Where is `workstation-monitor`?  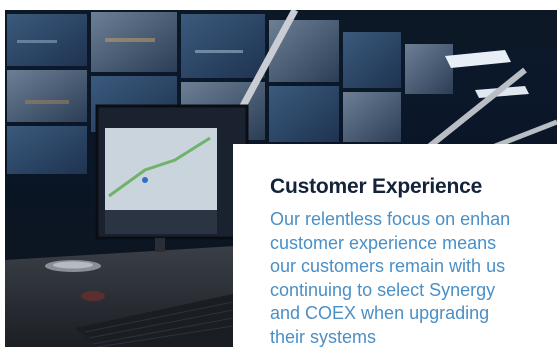 workstation-monitor is located at coordinates (172, 178).